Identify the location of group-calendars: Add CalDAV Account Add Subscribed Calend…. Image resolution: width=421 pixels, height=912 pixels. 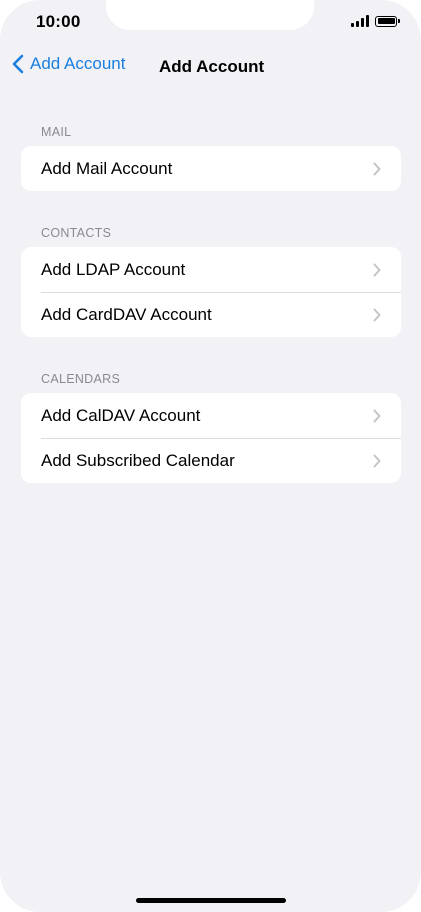
(211, 438).